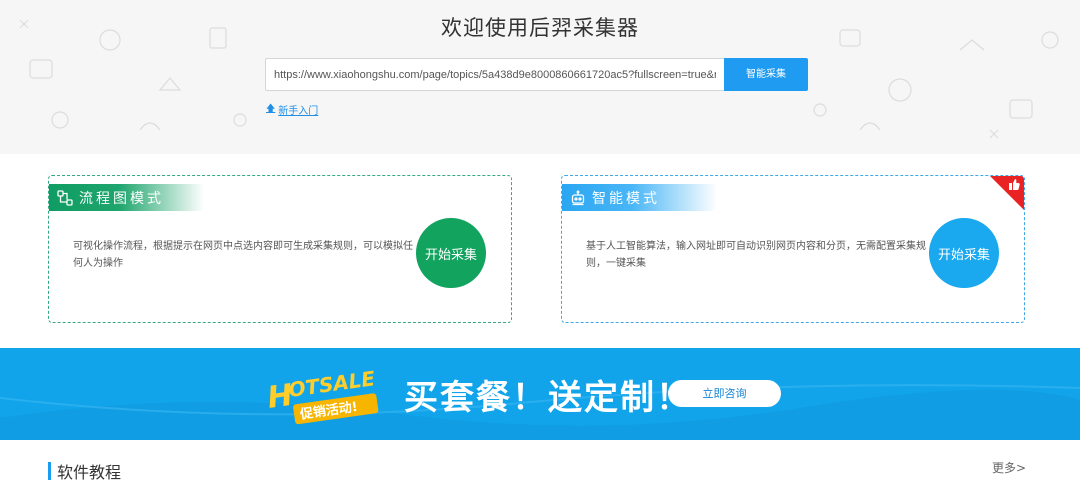  I want to click on promo-headline: 买套餐！送定制！, so click(548, 398).